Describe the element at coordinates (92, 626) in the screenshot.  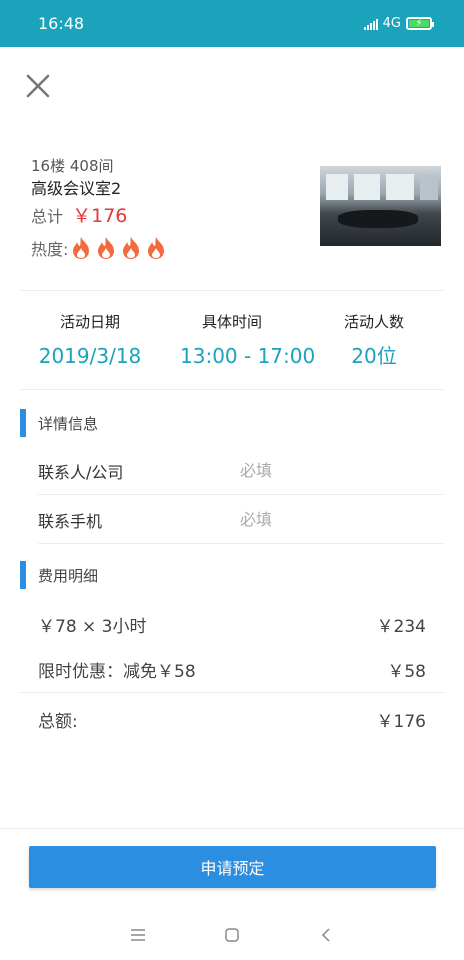
I see `fee-rate-label: ￥78 × 3小时` at that location.